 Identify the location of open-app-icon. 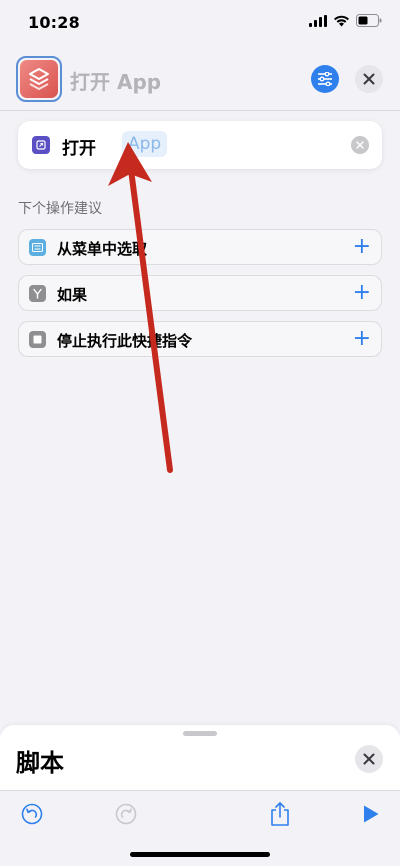
(41, 145).